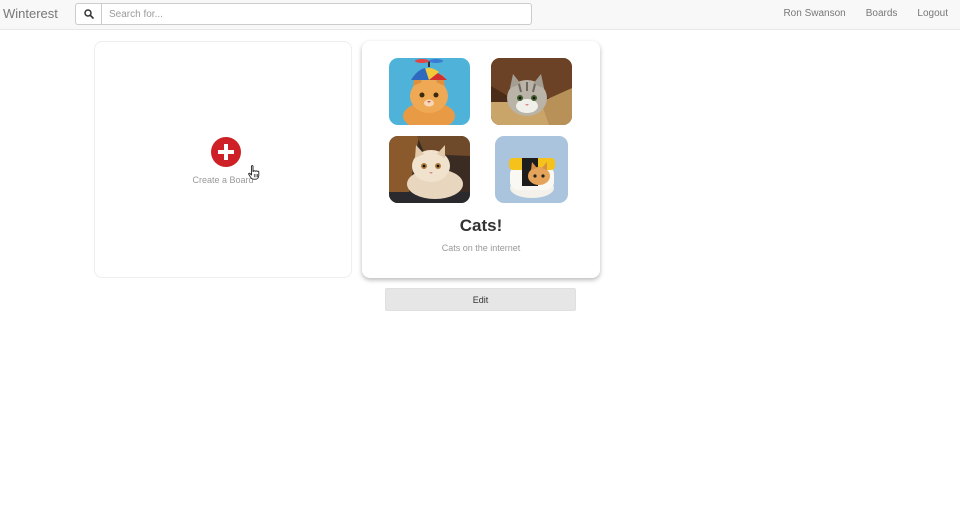 Image resolution: width=960 pixels, height=517 pixels. I want to click on navbar: Winterest Ron Swanson Boards Logout, so click(480, 15).